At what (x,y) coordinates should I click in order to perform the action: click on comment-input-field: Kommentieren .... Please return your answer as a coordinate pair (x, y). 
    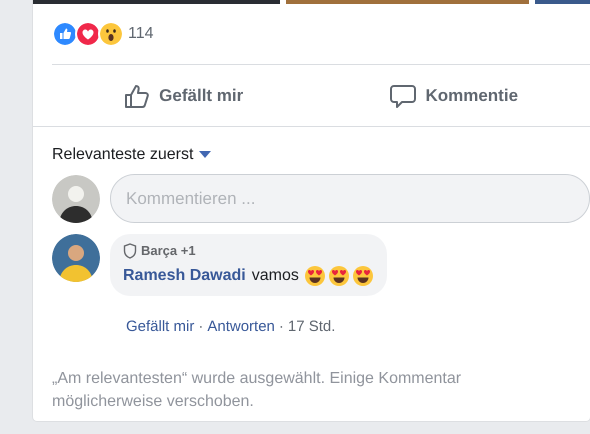
    Looking at the image, I should click on (350, 198).